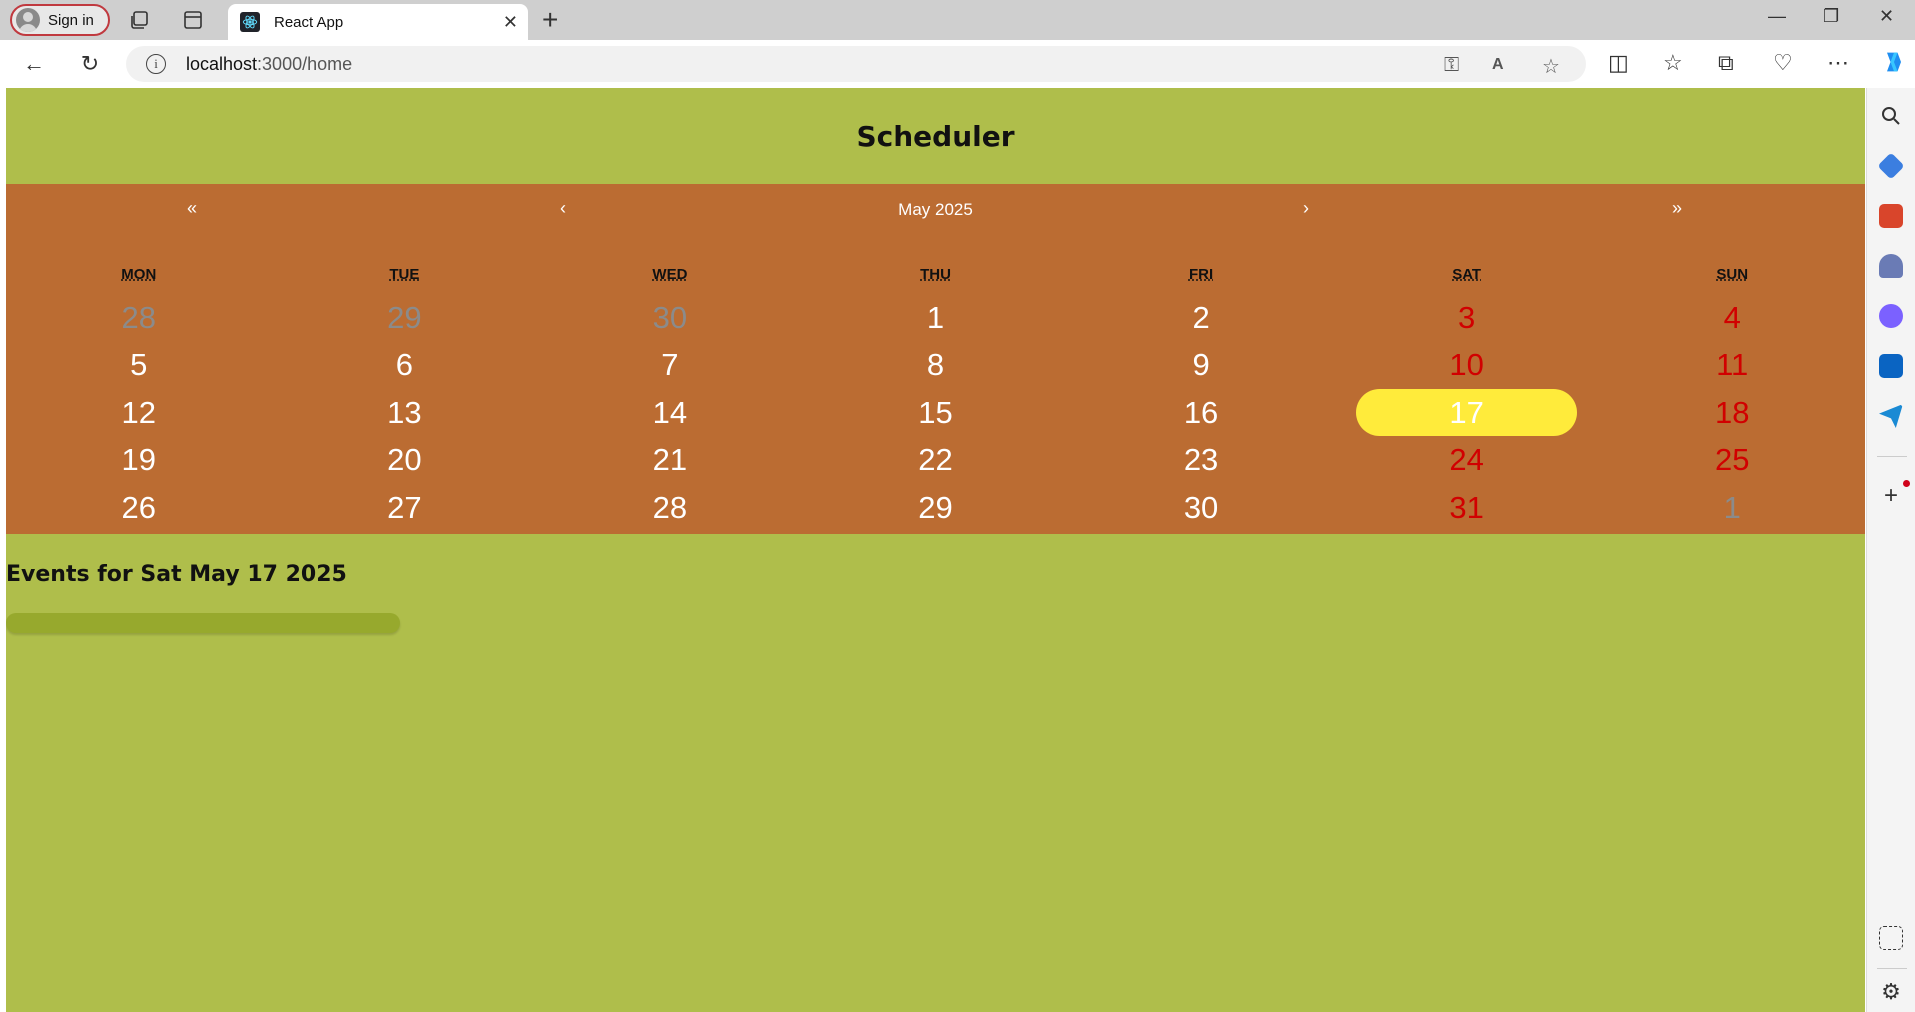  Describe the element at coordinates (156, 64) in the screenshot. I see `site-info-icon: i` at that location.